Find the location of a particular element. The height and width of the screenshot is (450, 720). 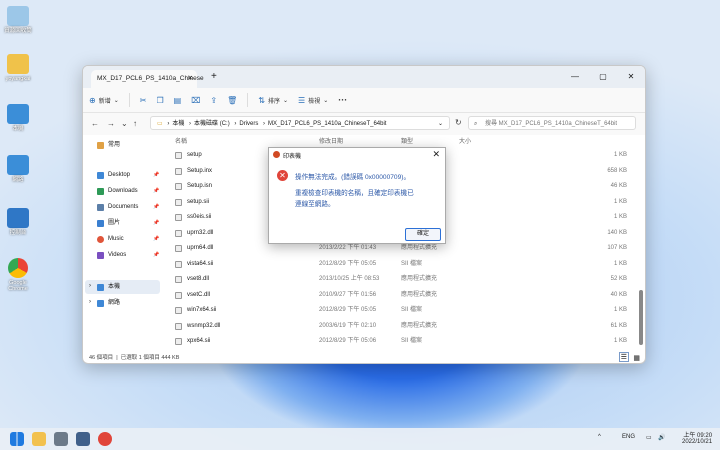

desktop-icon-recycle-bin: 資源回收筒 is located at coordinates (18, 20).